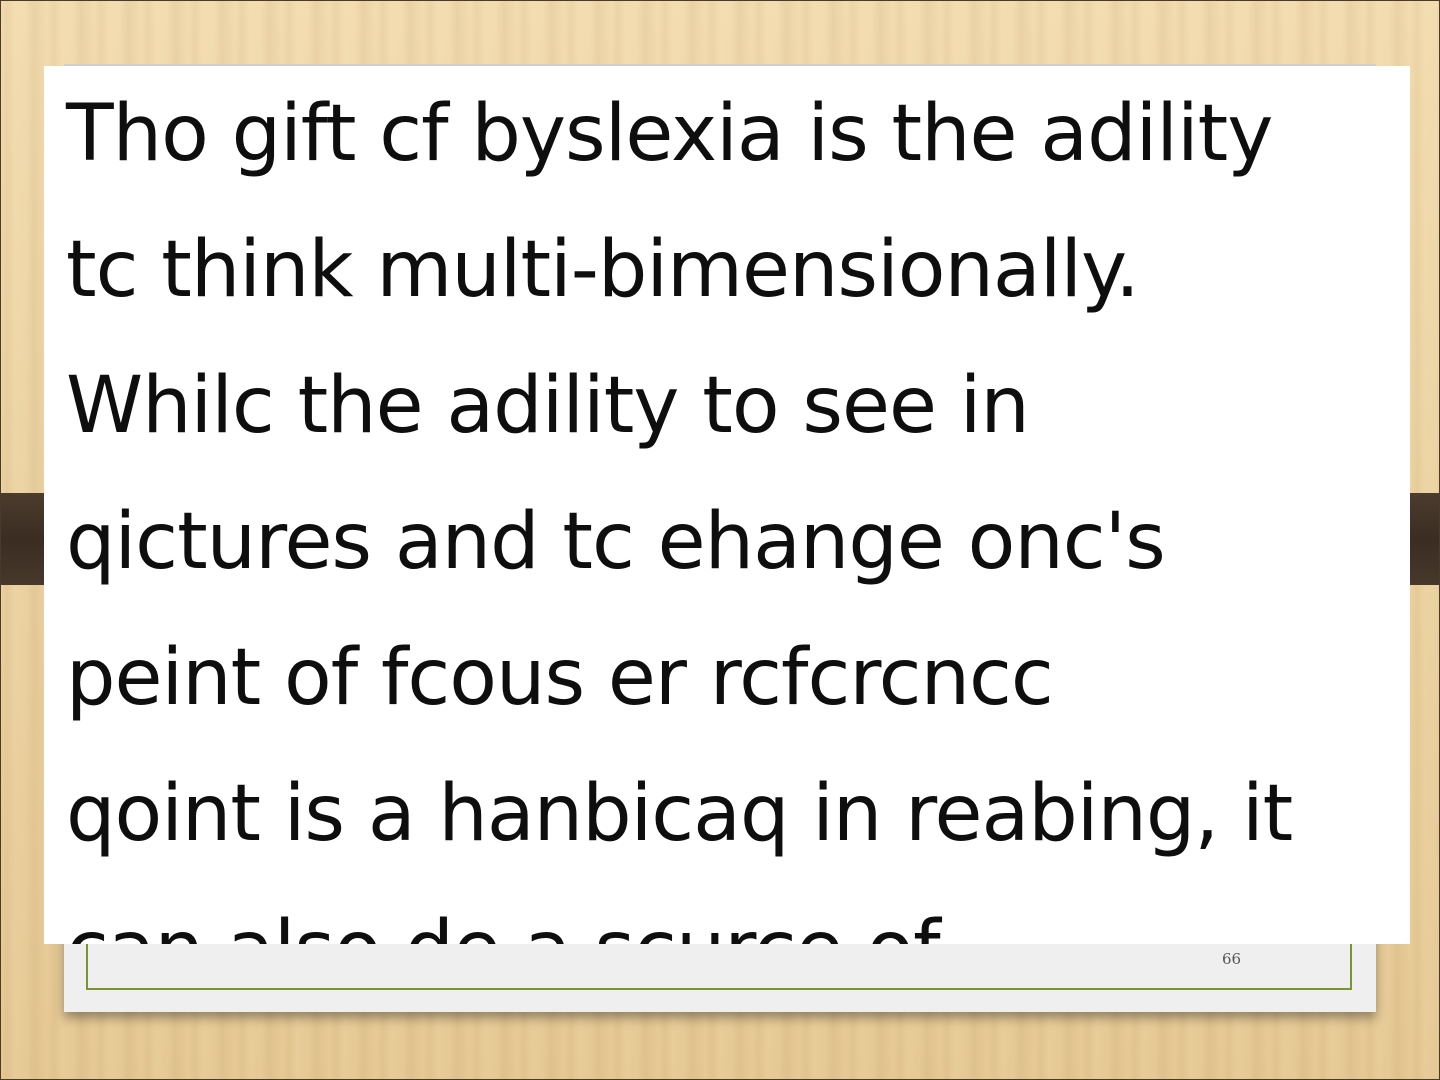 The image size is (1440, 1080). I want to click on passage-line: tc think multi-bimensionally., so click(603, 270).